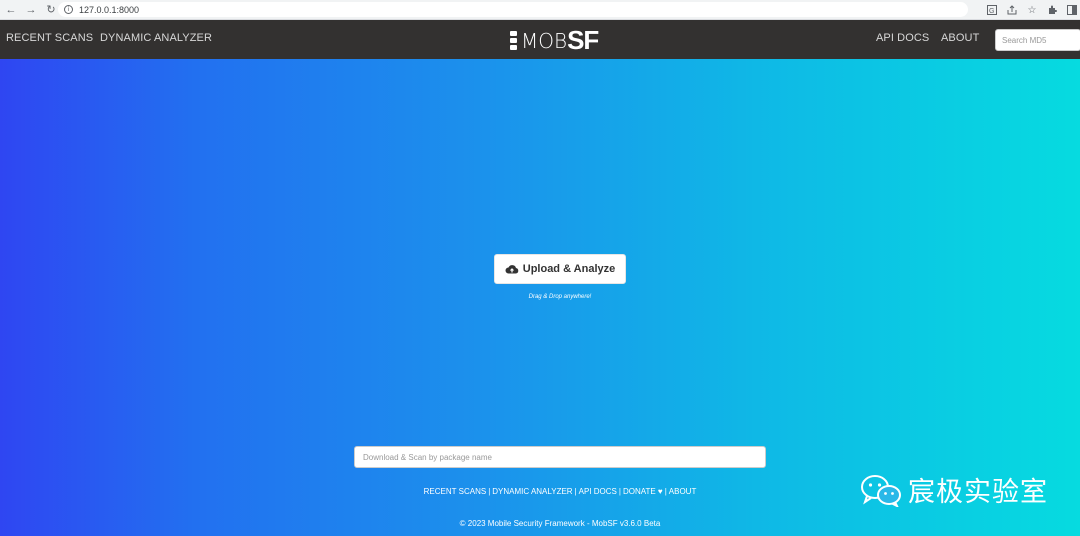 Image resolution: width=1080 pixels, height=536 pixels. I want to click on nav-api-docs: API DOCS, so click(902, 38).